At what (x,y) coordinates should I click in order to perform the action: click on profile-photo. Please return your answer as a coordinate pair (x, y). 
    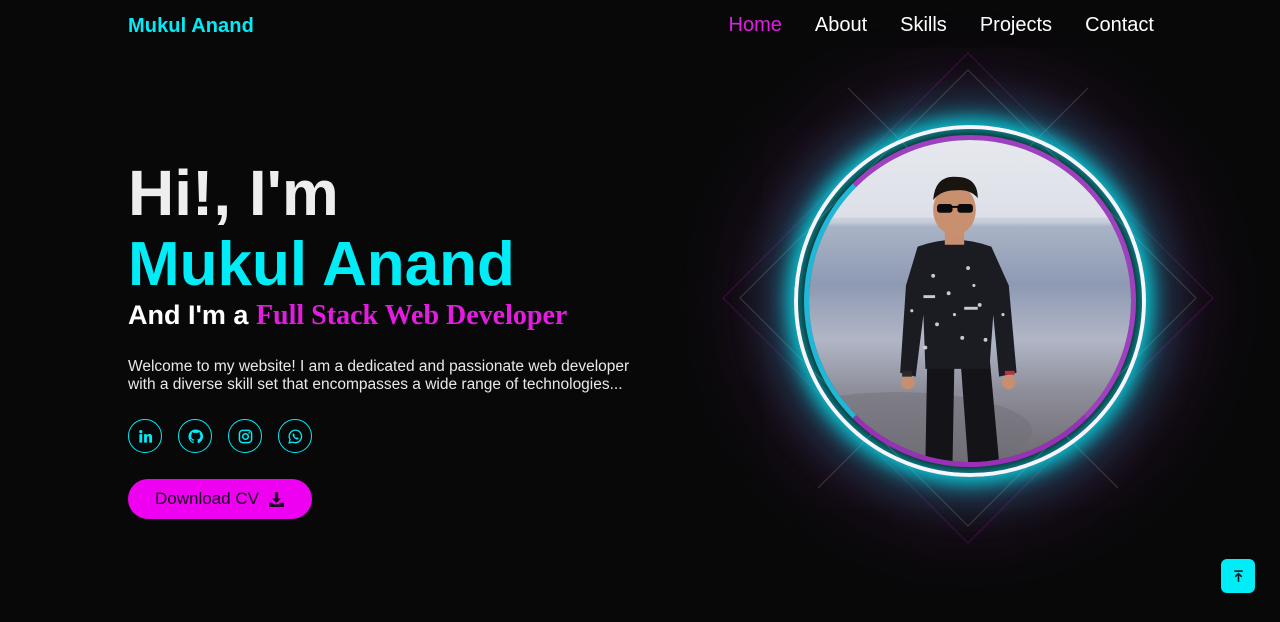
    Looking at the image, I should click on (970, 301).